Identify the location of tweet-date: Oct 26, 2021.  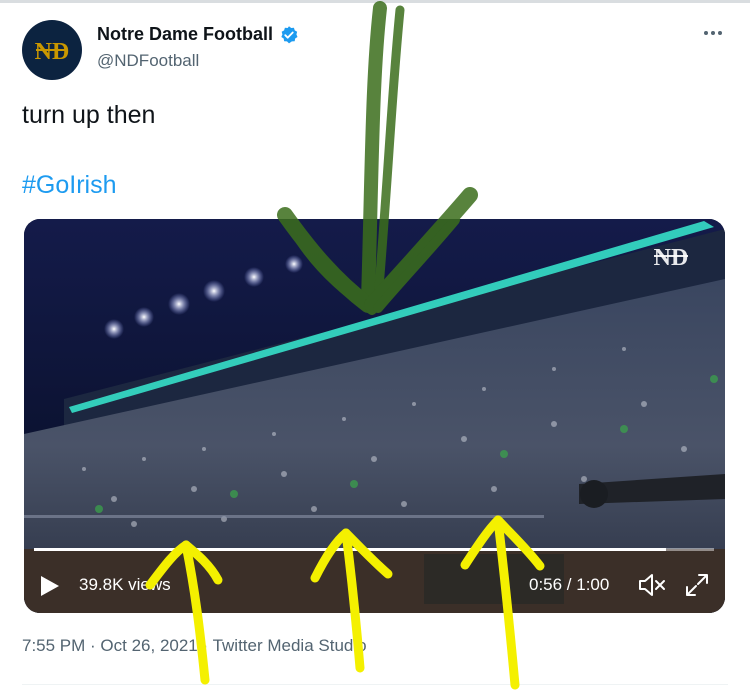
(148, 645).